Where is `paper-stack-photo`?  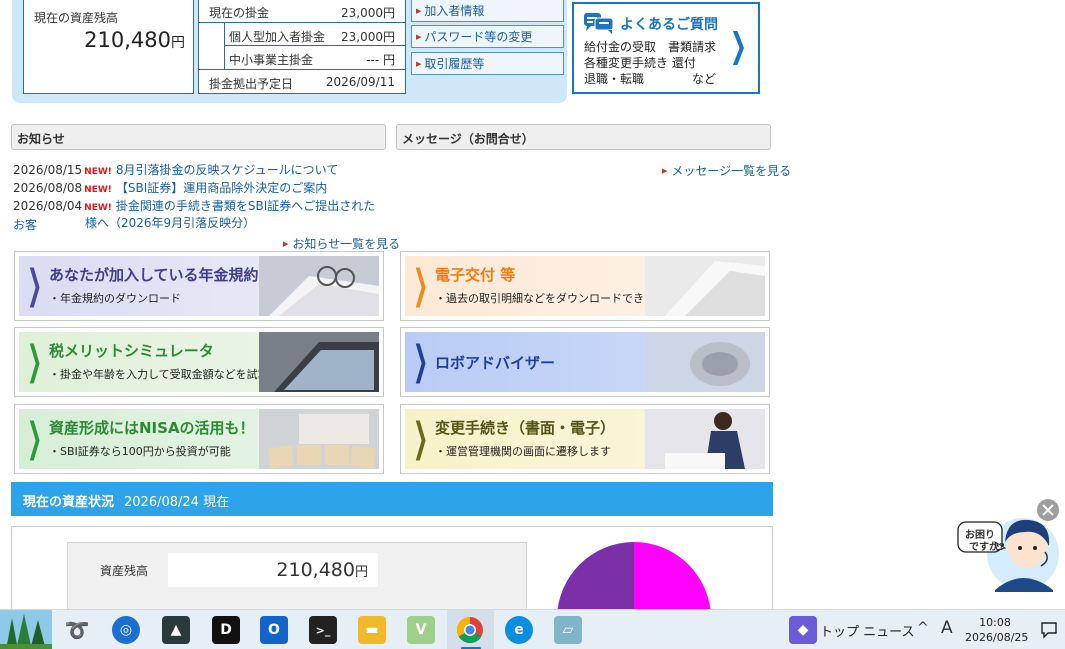 paper-stack-photo is located at coordinates (705, 286).